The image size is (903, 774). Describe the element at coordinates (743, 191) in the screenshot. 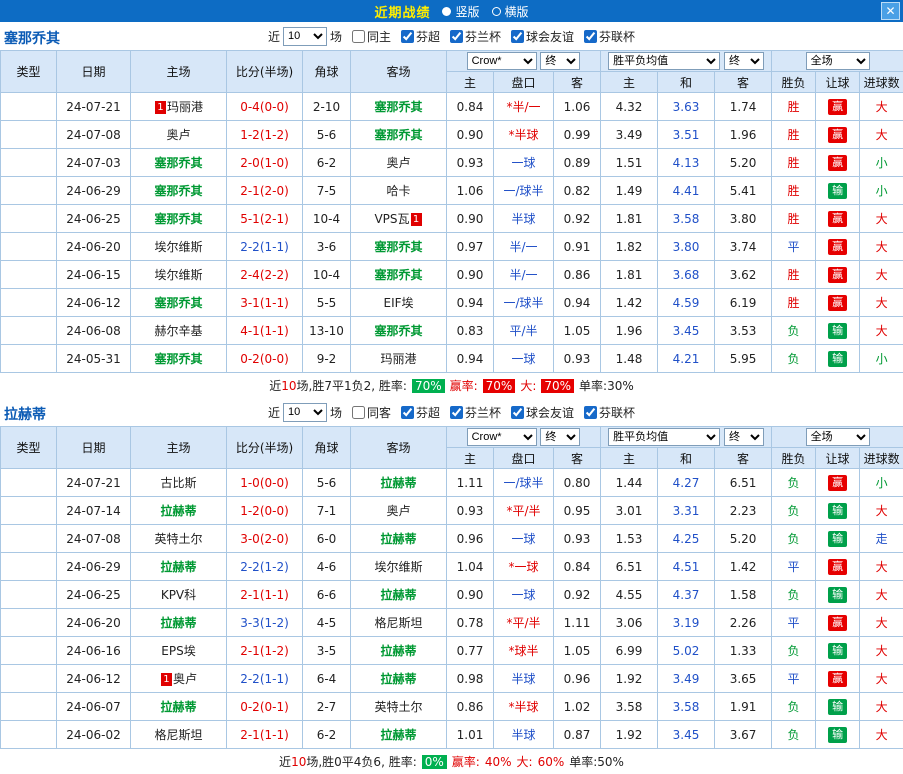

I see `odds-lose: 5.41` at that location.